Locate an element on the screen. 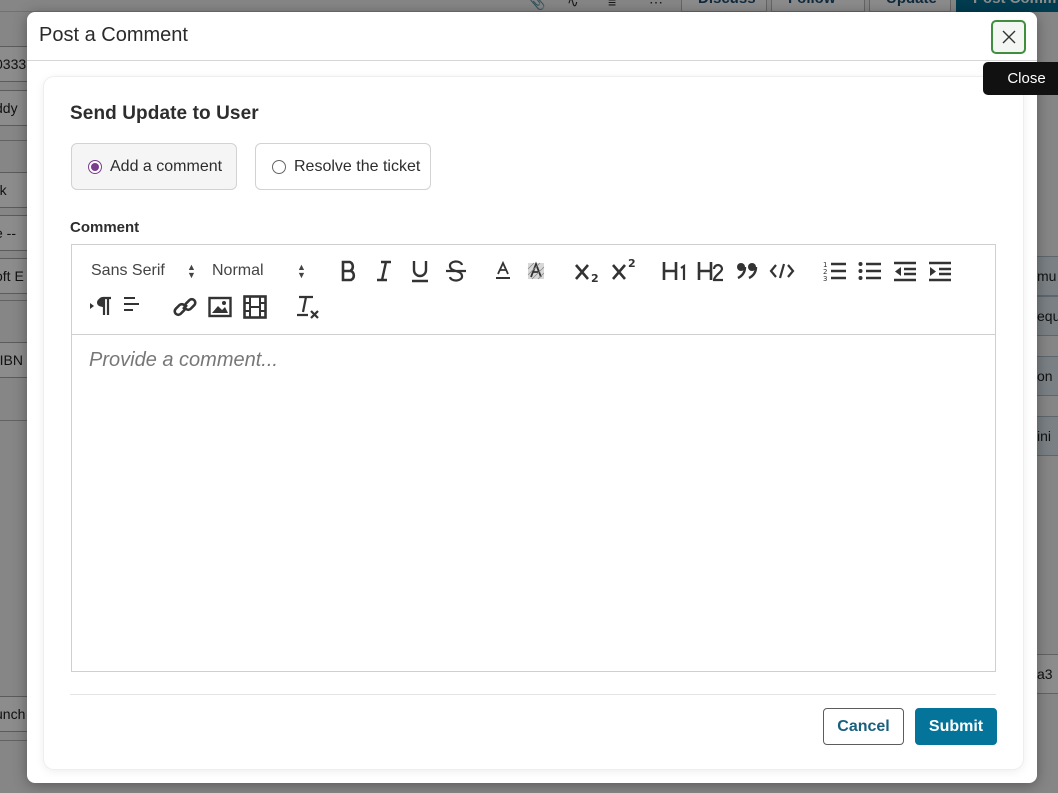 This screenshot has height=793, width=1058. font-size-select: Normal ▲ ▼ is located at coordinates (262, 271).